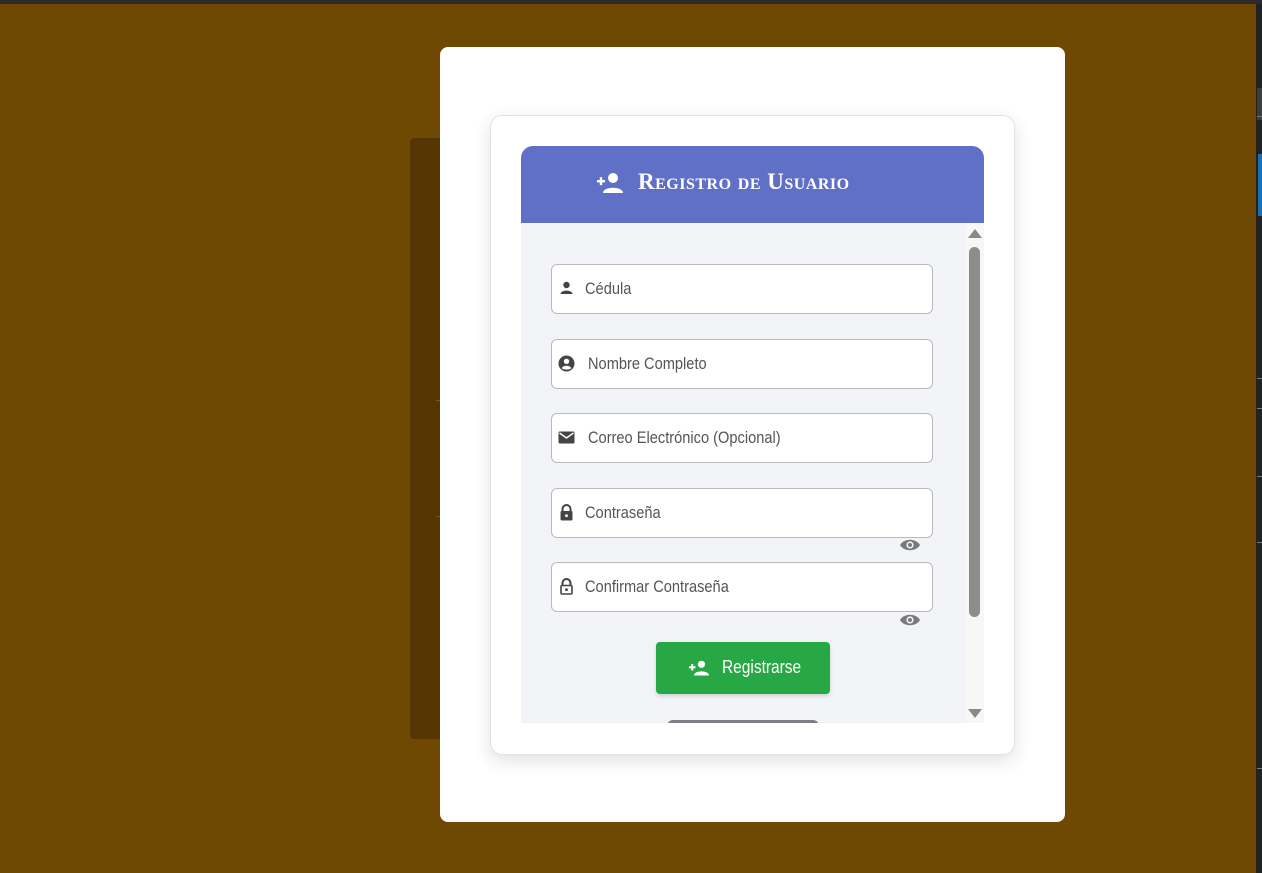 This screenshot has height=873, width=1262. I want to click on cedula-field: Cédula, so click(742, 289).